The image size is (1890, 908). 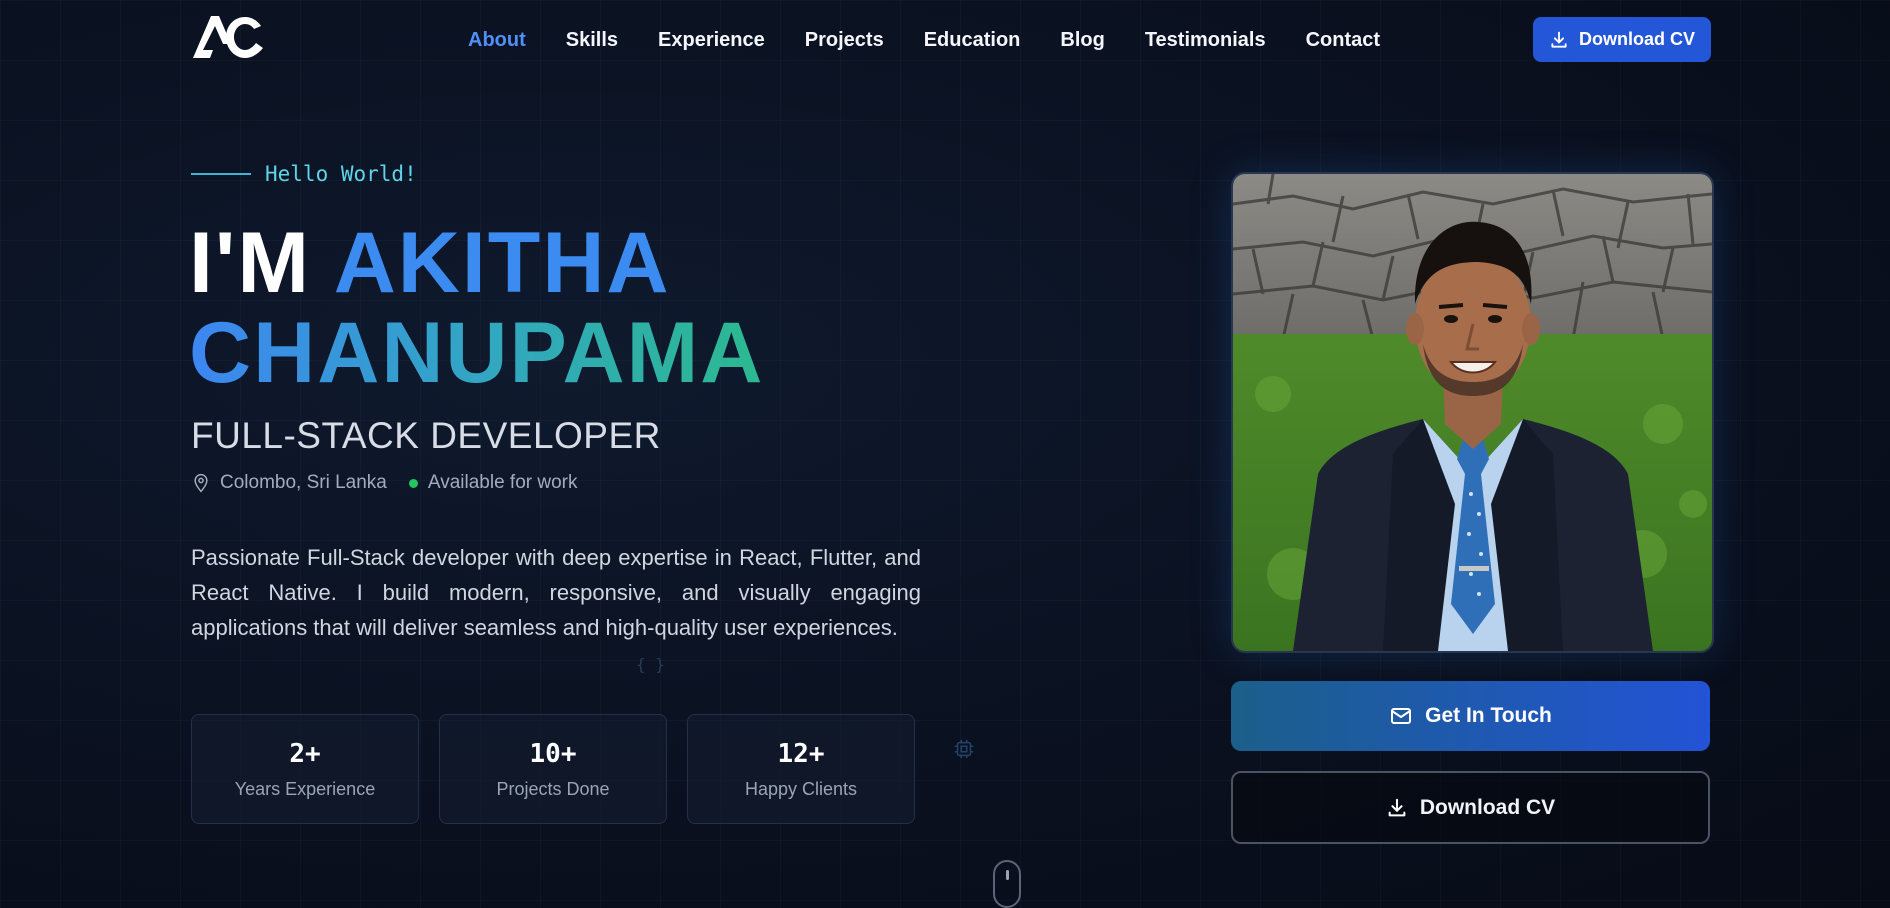 I want to click on get-in-touch-button: Get In Touch, so click(x=1470, y=716).